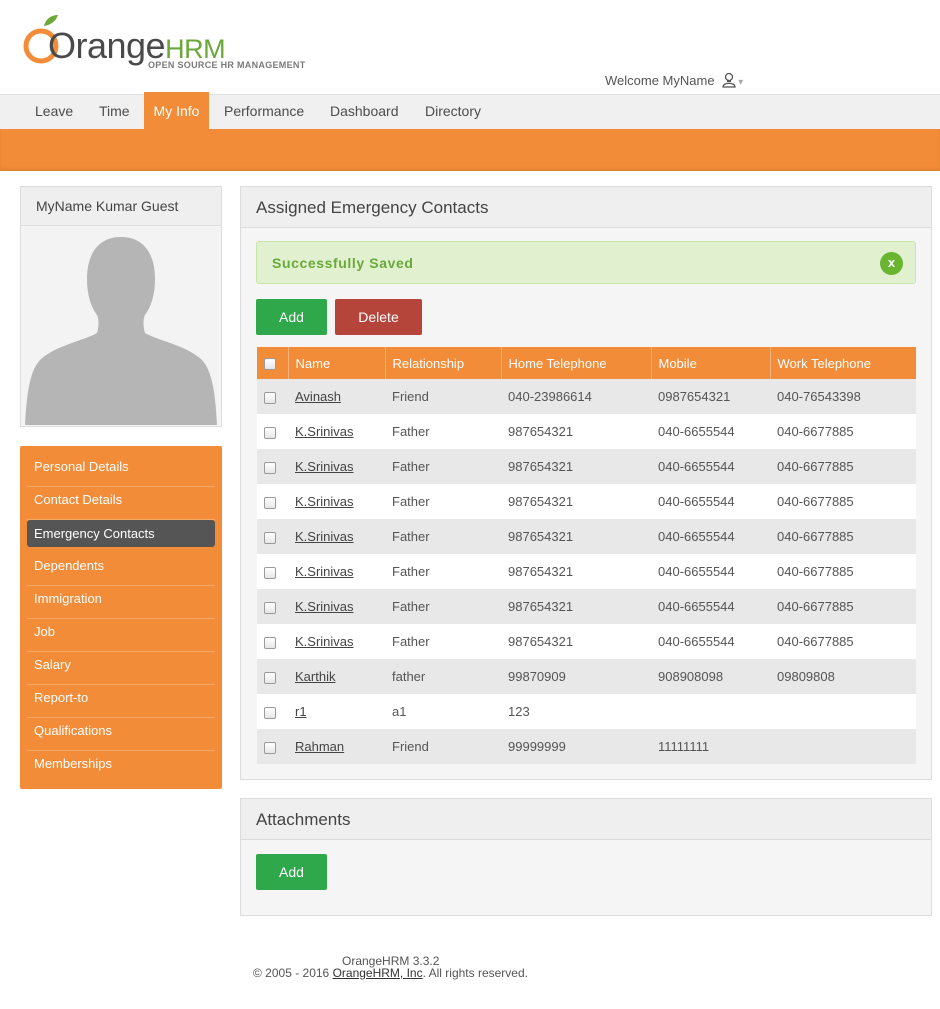  Describe the element at coordinates (740, 82) in the screenshot. I see `chevron-down-icon: ▾` at that location.